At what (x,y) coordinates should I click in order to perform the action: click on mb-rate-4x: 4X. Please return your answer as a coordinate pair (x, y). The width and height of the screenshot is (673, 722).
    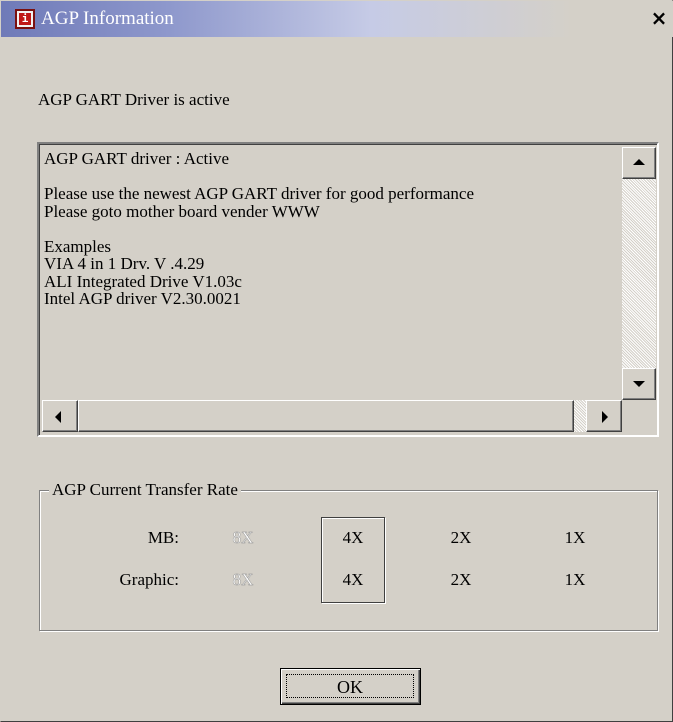
    Looking at the image, I should click on (353, 537).